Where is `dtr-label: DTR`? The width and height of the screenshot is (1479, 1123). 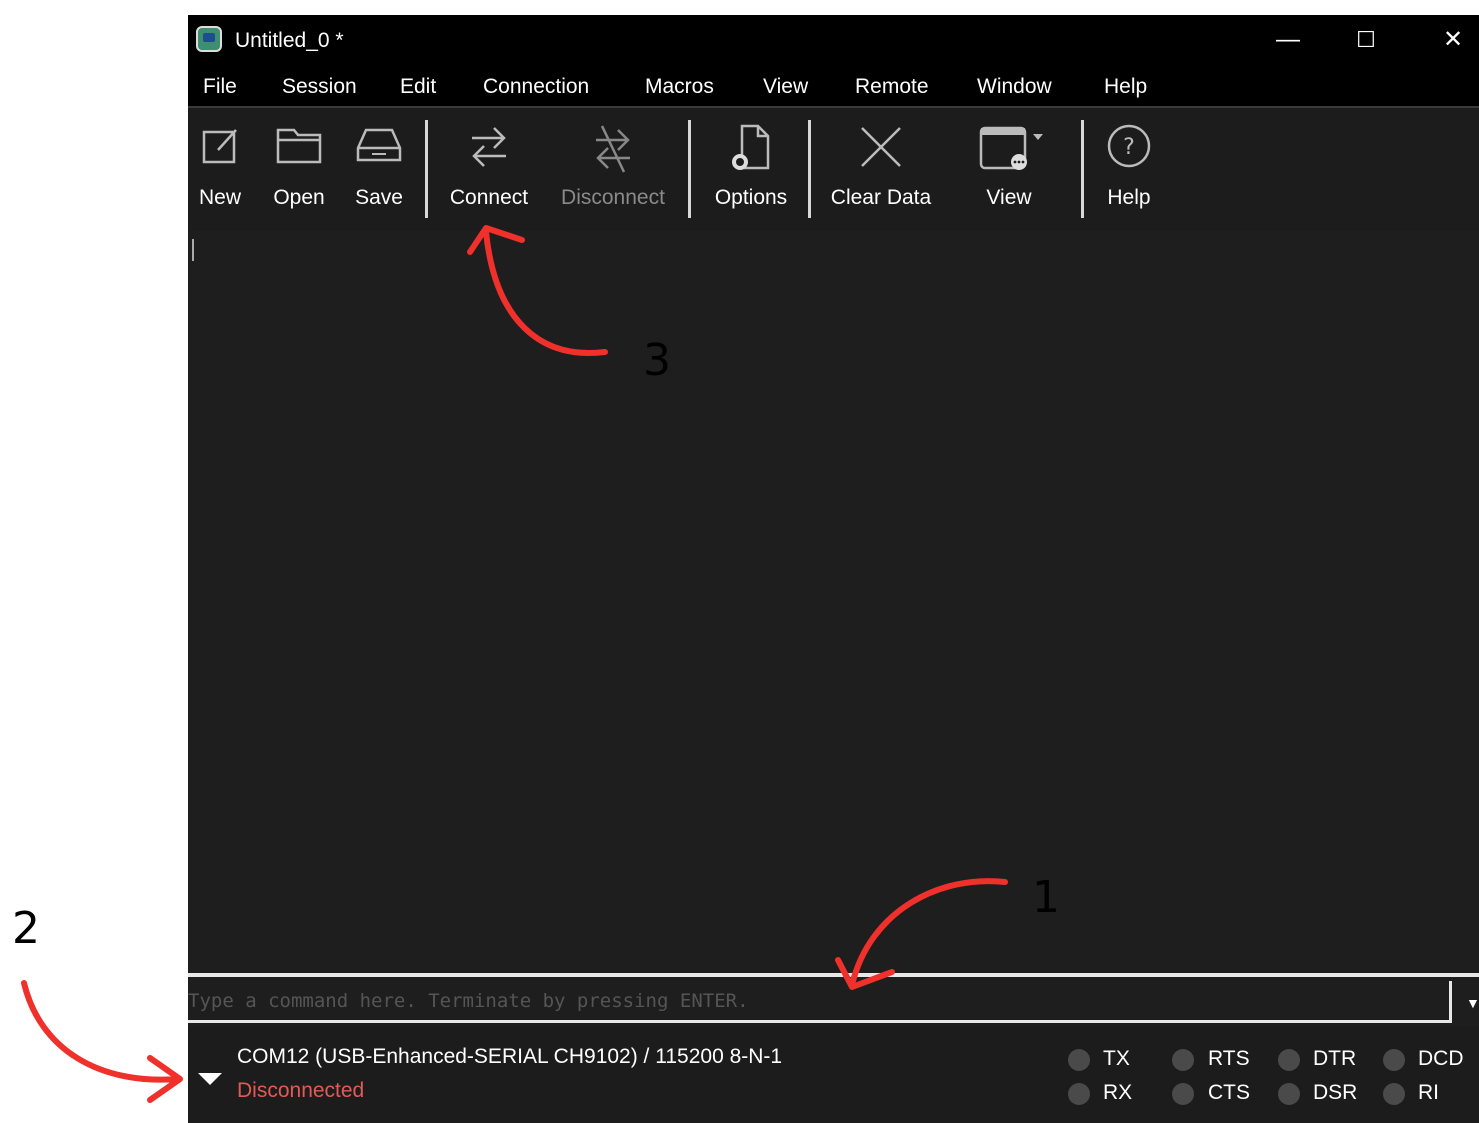
dtr-label: DTR is located at coordinates (1335, 1058).